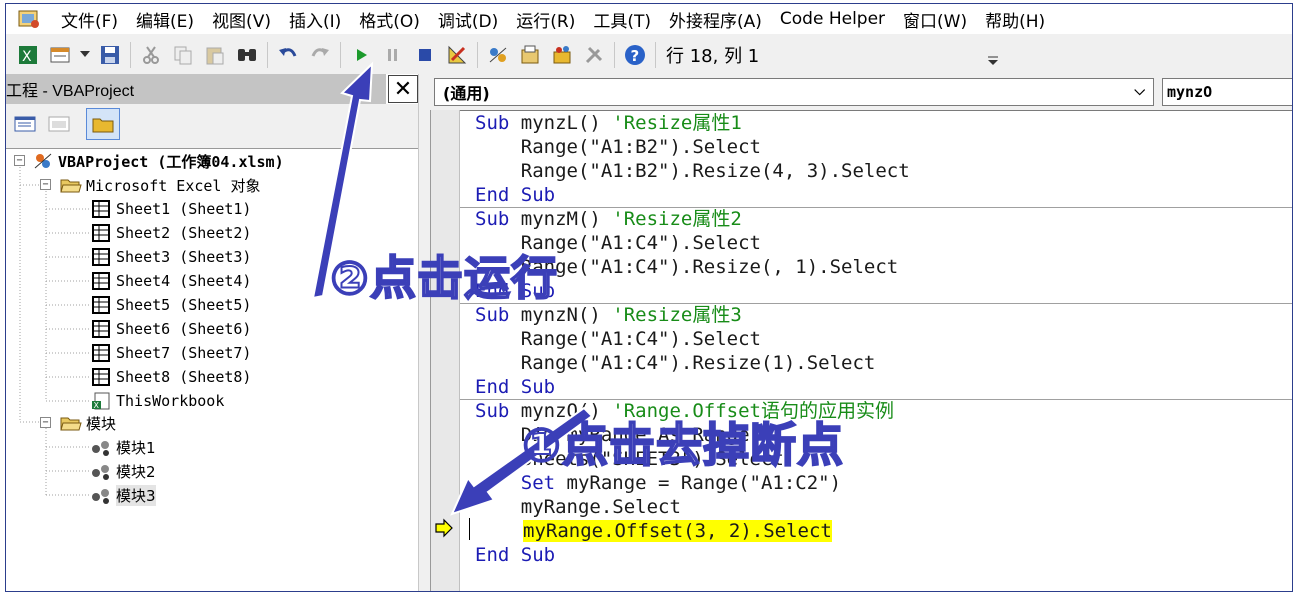 This screenshot has width=1309, height=597. What do you see at coordinates (794, 92) in the screenshot?
I see `object-dropdown: (通用) ⌵` at bounding box center [794, 92].